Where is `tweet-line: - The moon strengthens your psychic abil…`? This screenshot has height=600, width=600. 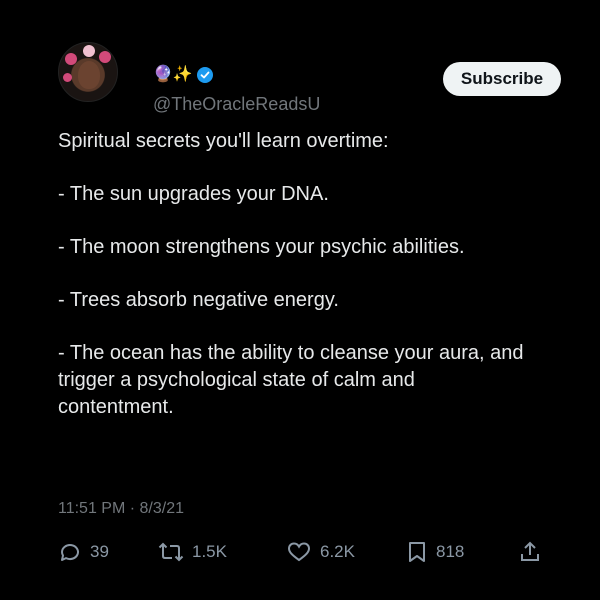 tweet-line: - The moon strengthens your psychic abil… is located at coordinates (261, 247).